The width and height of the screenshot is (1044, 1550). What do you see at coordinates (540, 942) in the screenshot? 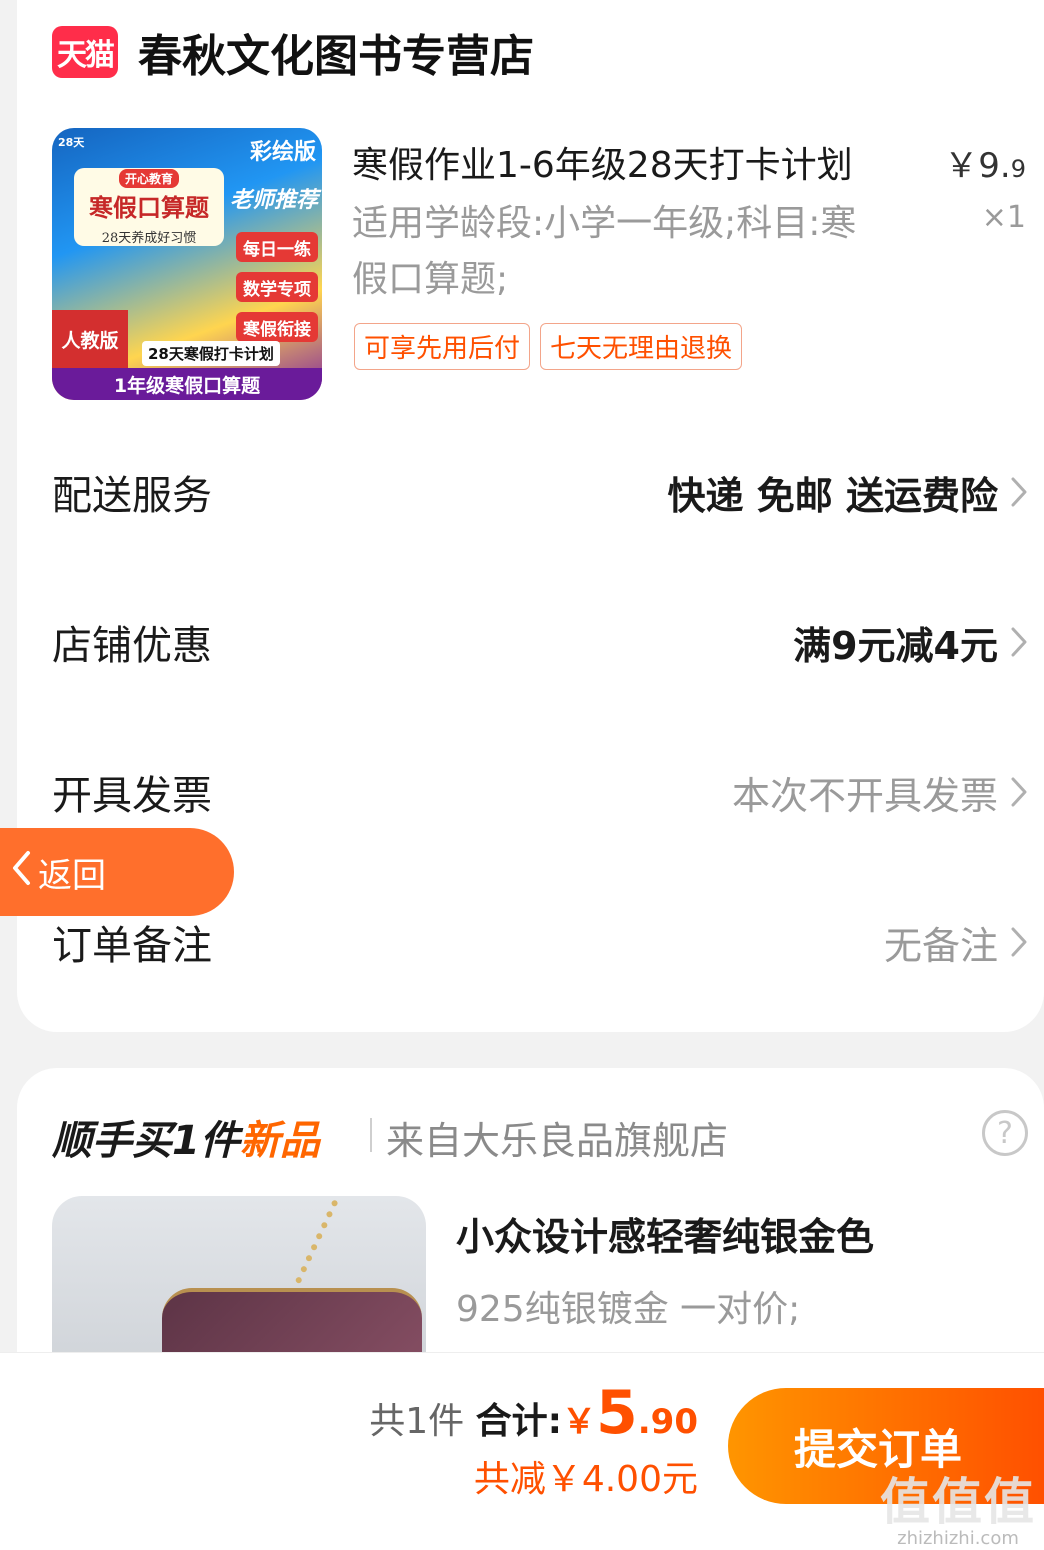
I see `row-remark: 订单备注 无备注` at bounding box center [540, 942].